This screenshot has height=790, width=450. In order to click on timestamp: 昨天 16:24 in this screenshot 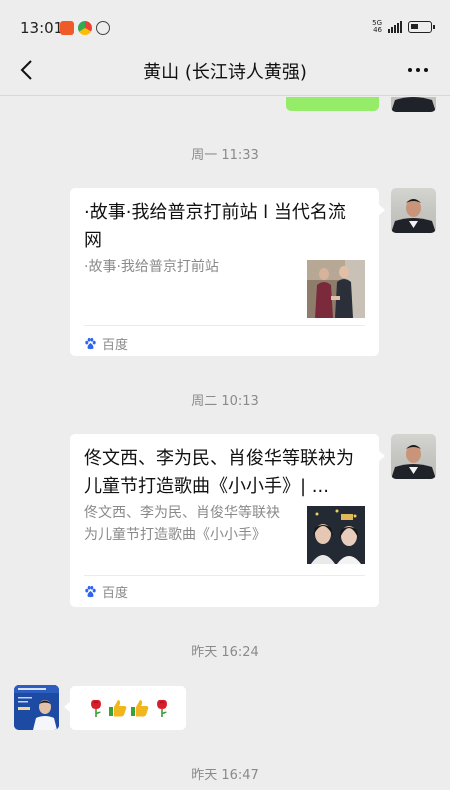, I will do `click(225, 652)`.